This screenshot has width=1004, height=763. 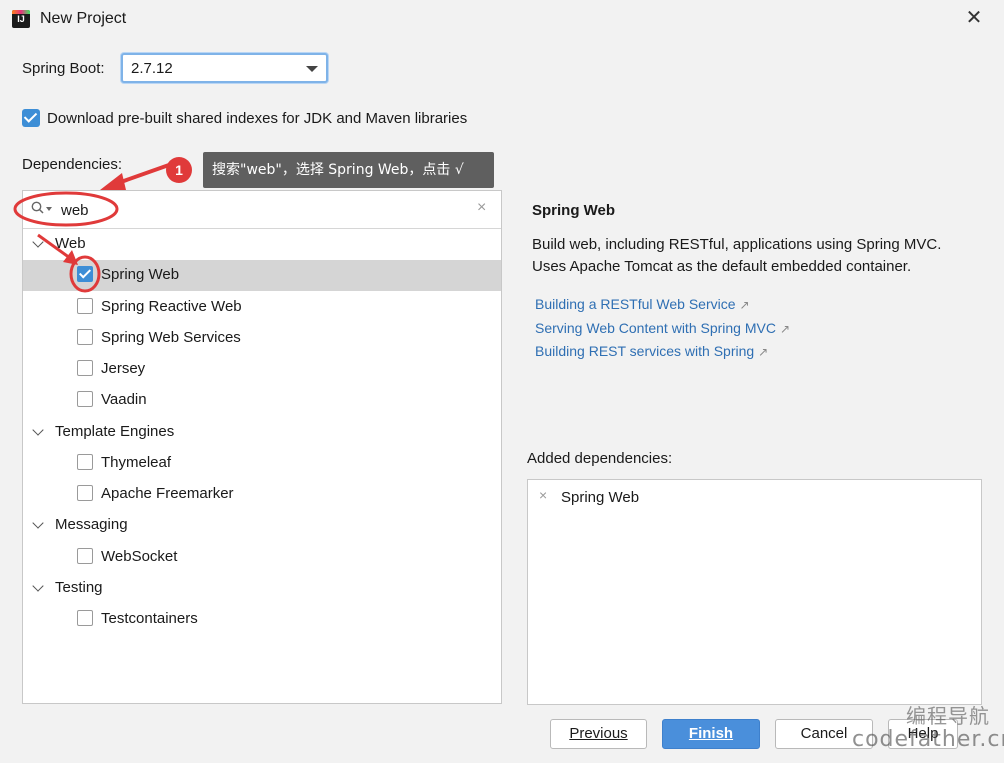 What do you see at coordinates (635, 304) in the screenshot?
I see `link-text: Building a RESTful Web Service` at bounding box center [635, 304].